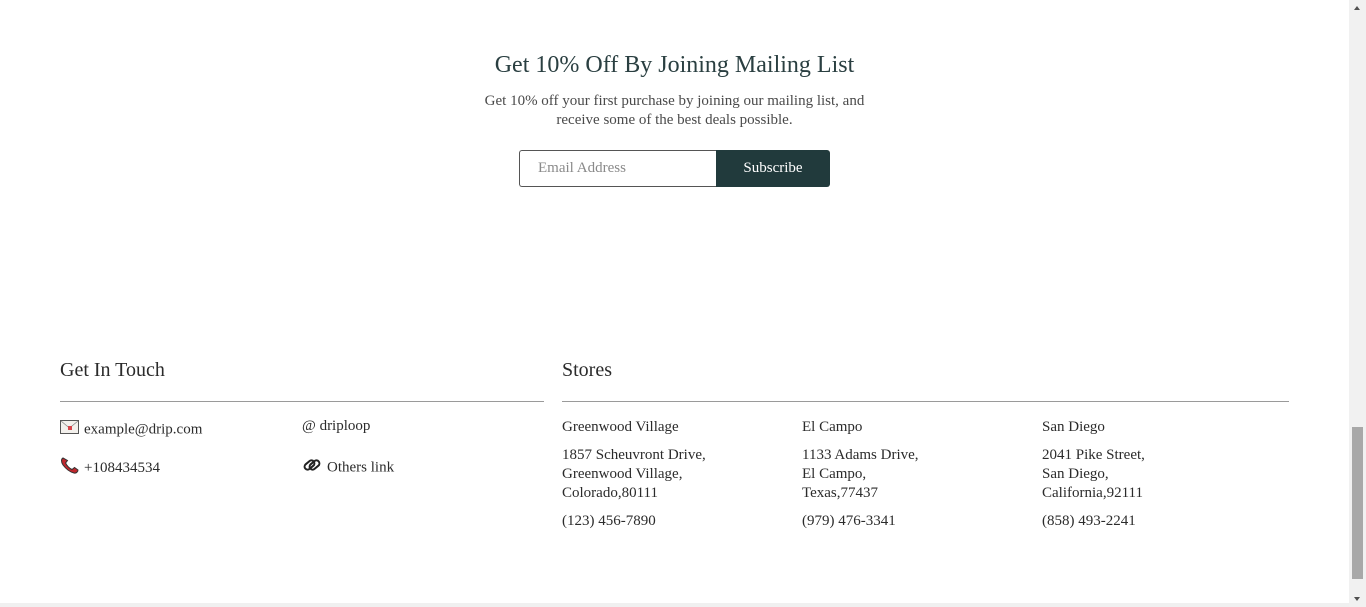 The image size is (1366, 607). What do you see at coordinates (1357, 503) in the screenshot?
I see `scrollbar-thumb` at bounding box center [1357, 503].